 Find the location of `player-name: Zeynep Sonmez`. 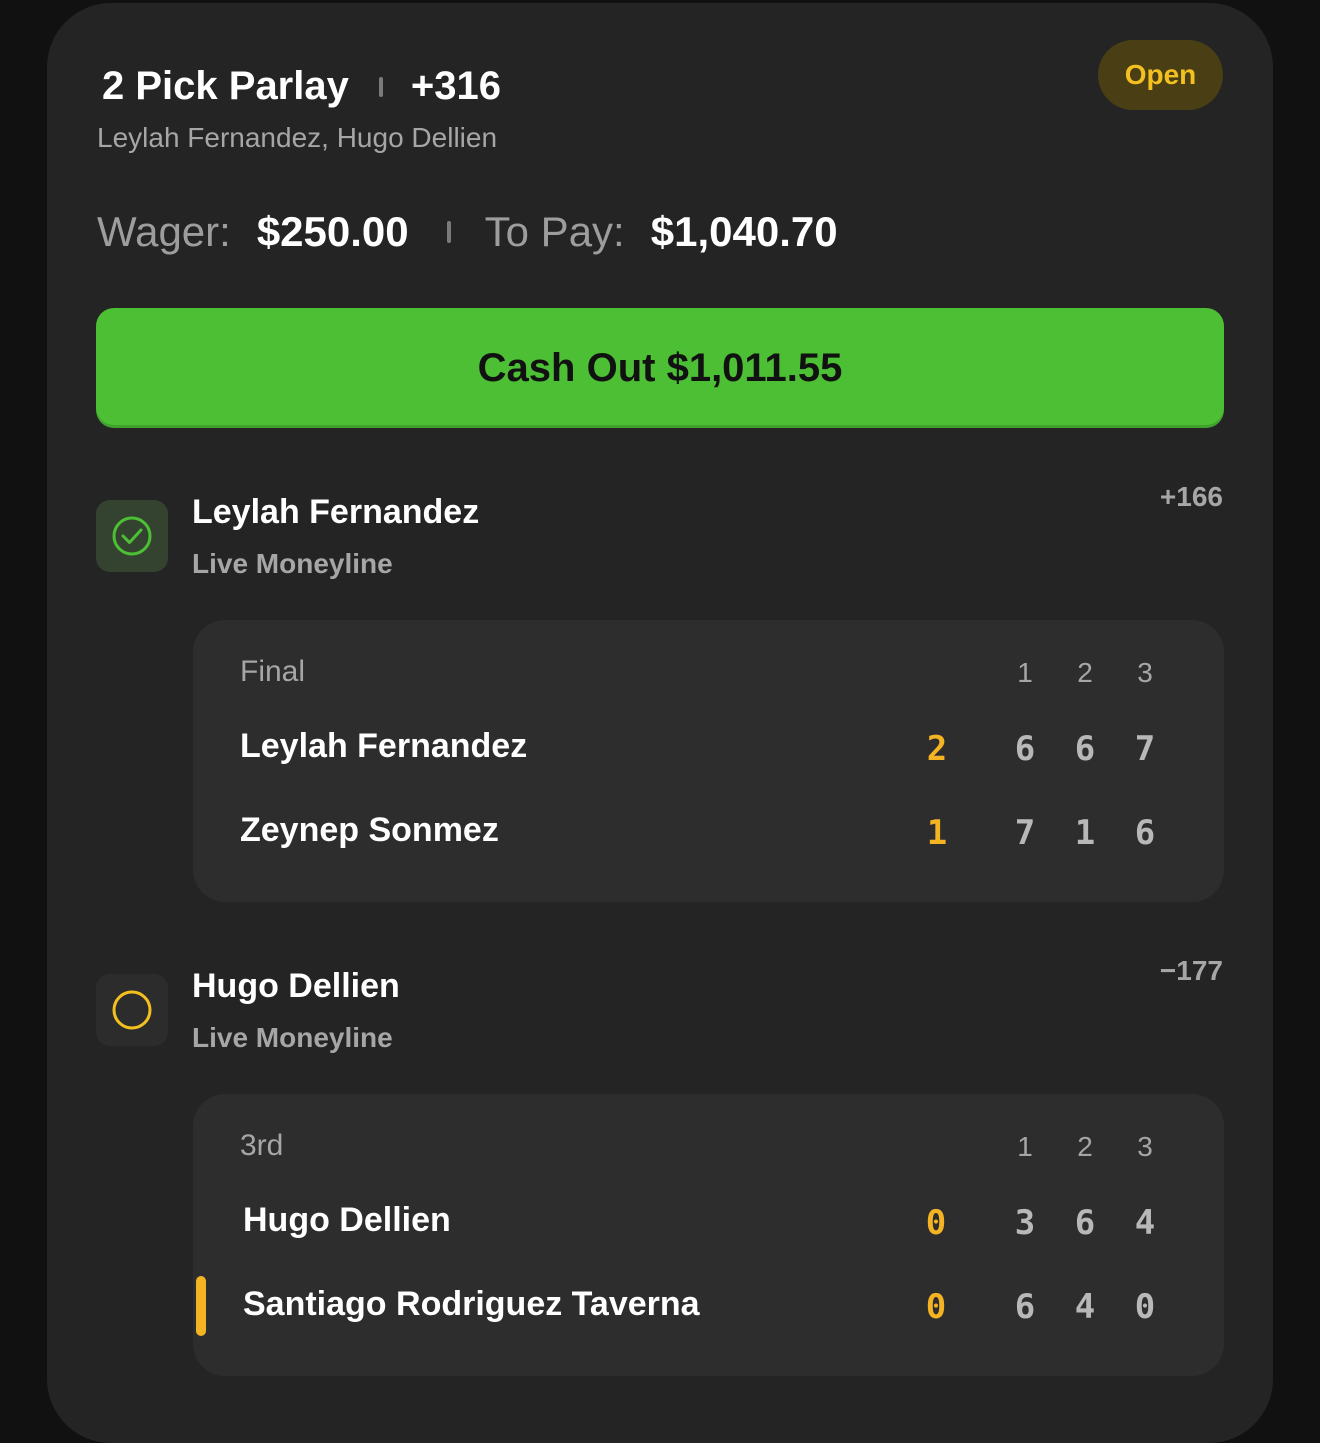

player-name: Zeynep Sonmez is located at coordinates (369, 830).